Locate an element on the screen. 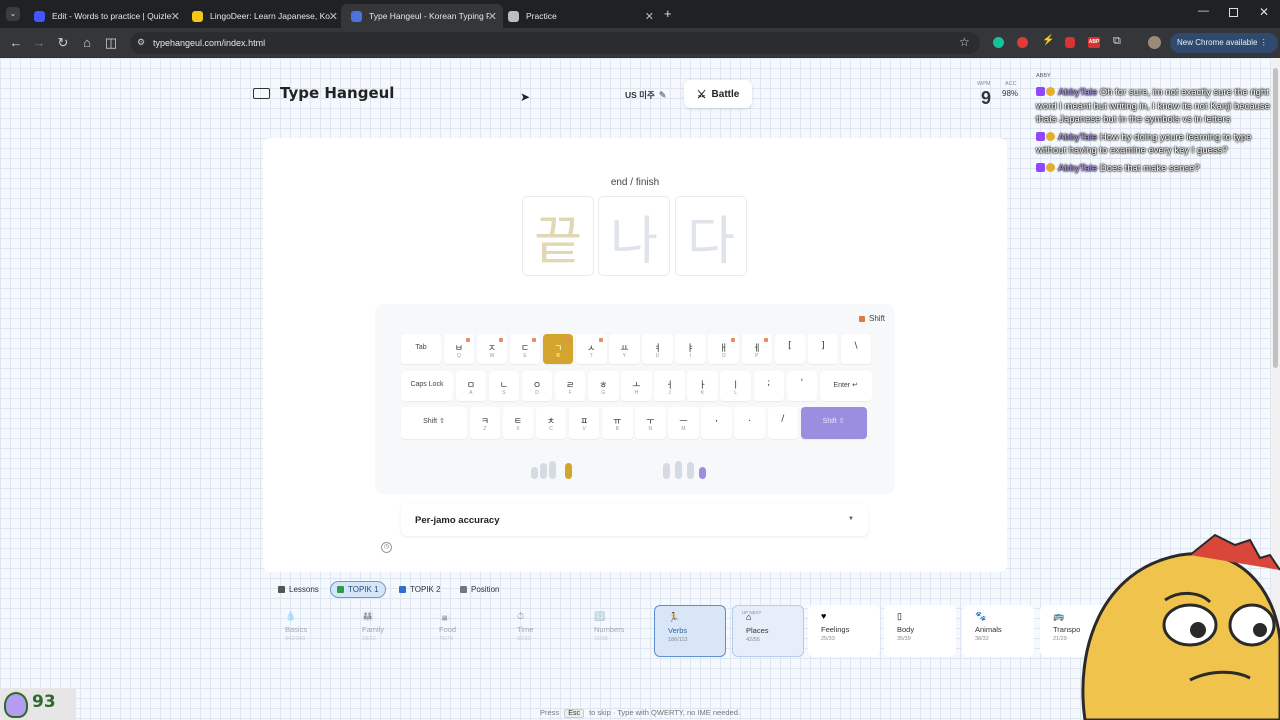 This screenshot has width=1280, height=720. key-q: ㅂQ is located at coordinates (459, 349).